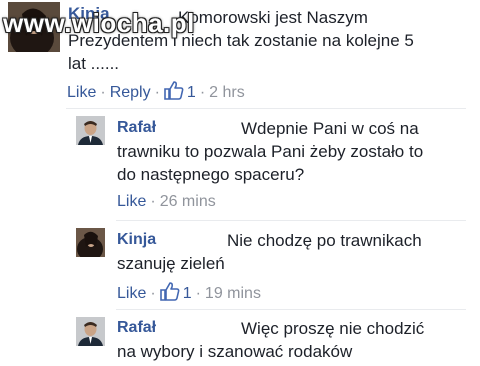 The image size is (480, 366). What do you see at coordinates (233, 293) in the screenshot?
I see `comment-time: 19 mins` at bounding box center [233, 293].